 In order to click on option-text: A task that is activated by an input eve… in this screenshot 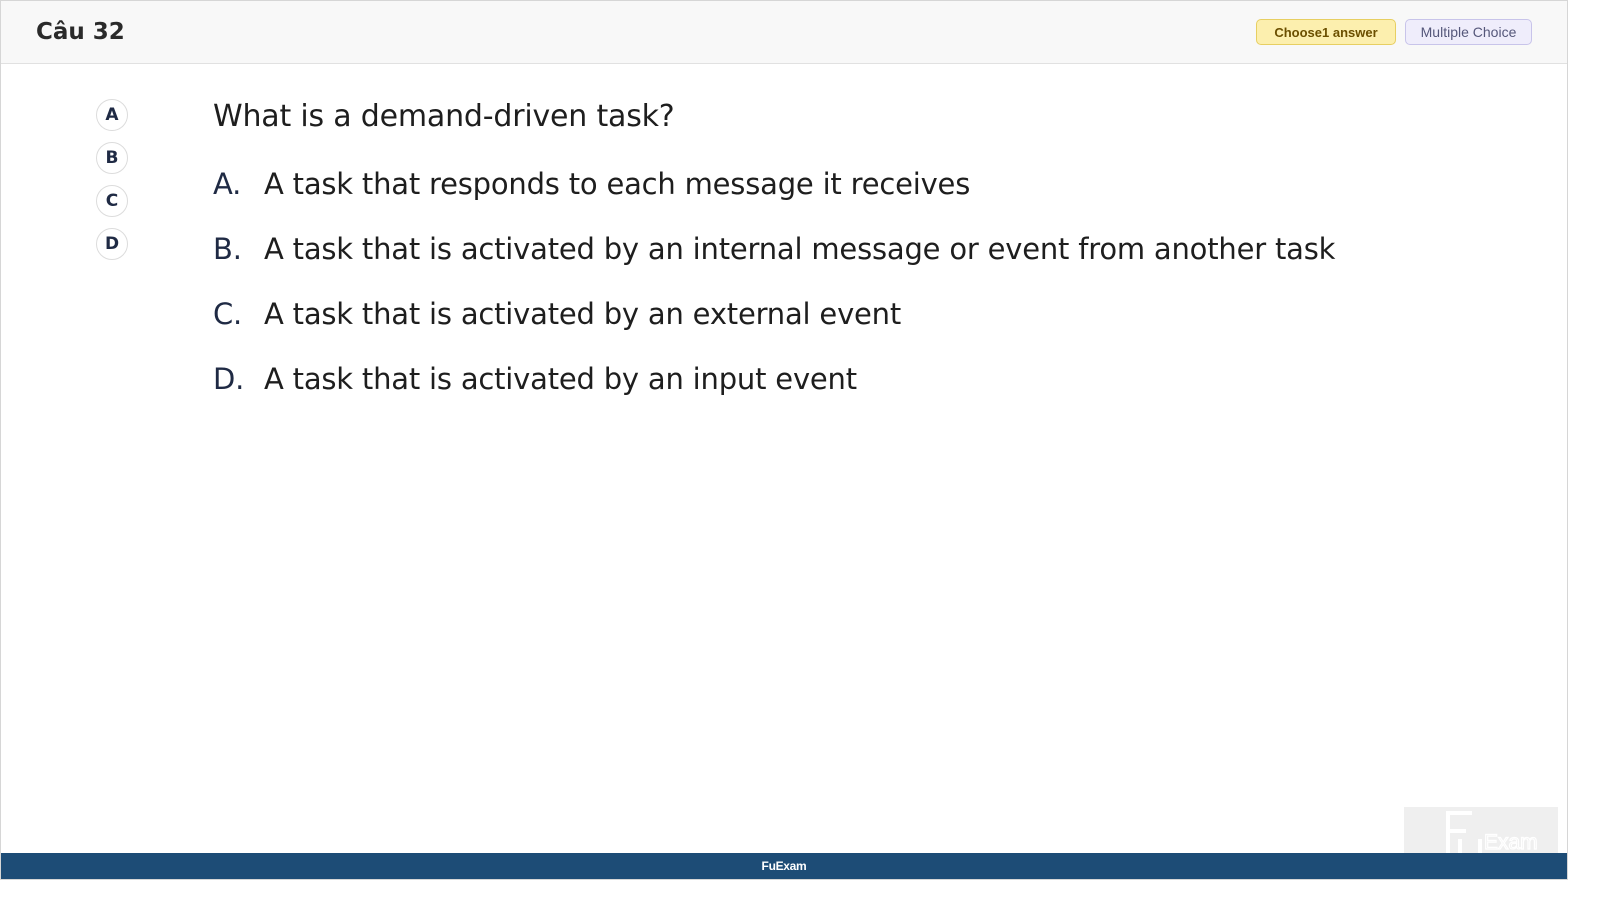, I will do `click(560, 379)`.